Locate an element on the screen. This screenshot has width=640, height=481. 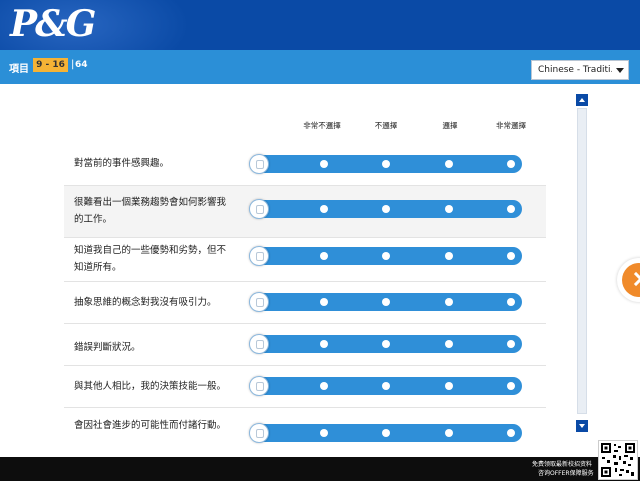
question-row: 錯誤判斷狀況。 is located at coordinates (305, 345).